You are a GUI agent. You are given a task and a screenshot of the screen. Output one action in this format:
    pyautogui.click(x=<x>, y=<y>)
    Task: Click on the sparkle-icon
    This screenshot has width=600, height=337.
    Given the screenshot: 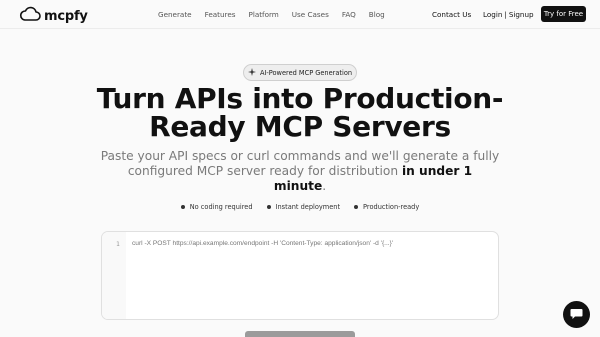 What is the action you would take?
    pyautogui.click(x=251, y=72)
    